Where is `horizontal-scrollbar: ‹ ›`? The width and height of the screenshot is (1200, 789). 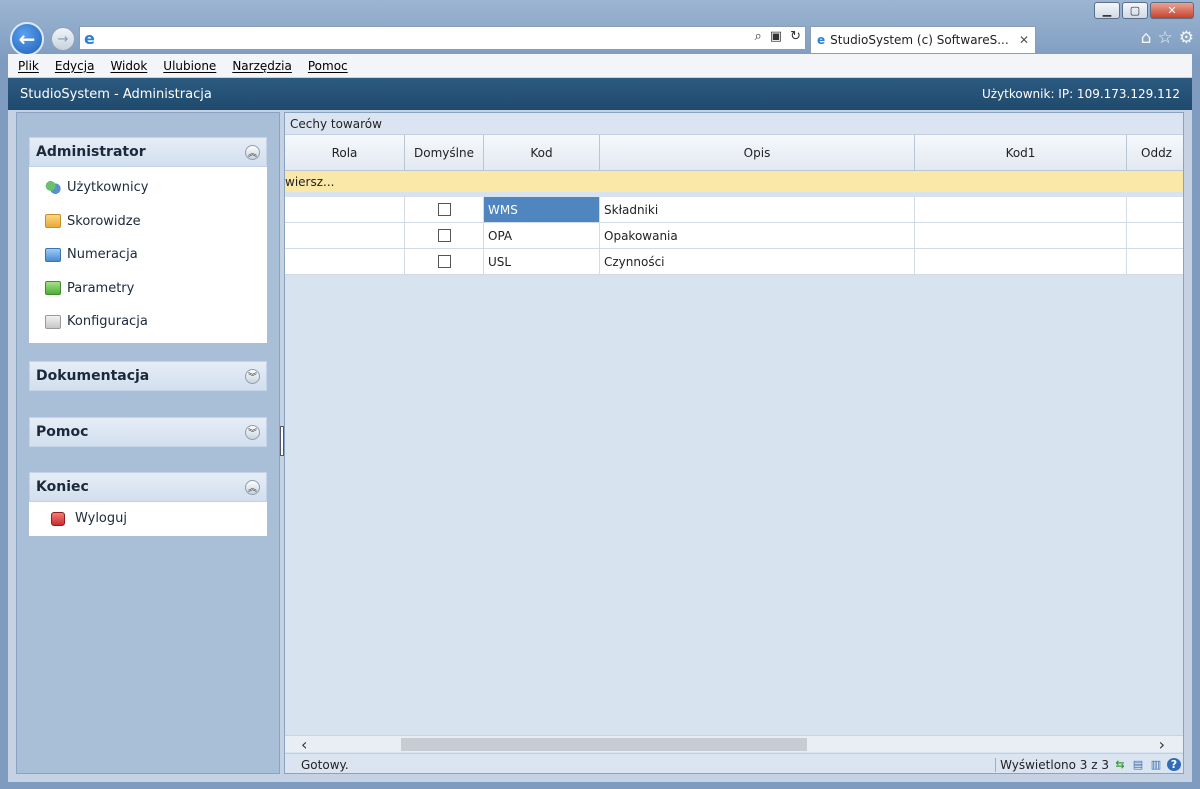 horizontal-scrollbar: ‹ › is located at coordinates (734, 744).